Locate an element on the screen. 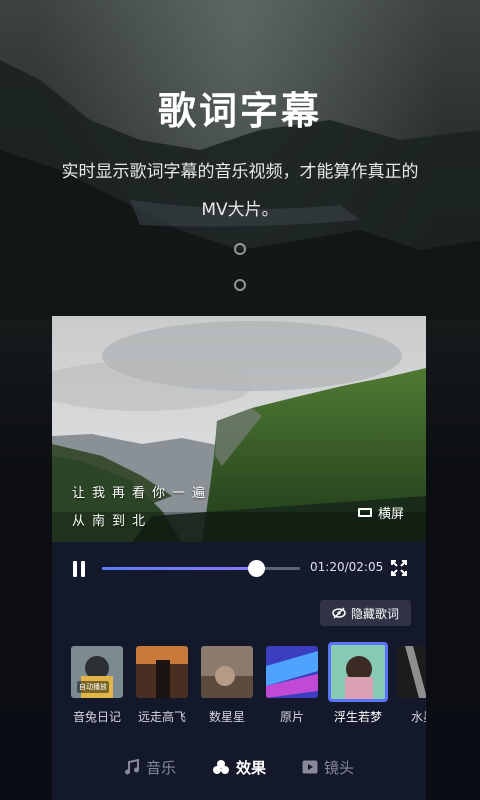 Image resolution: width=480 pixels, height=800 pixels. progress-bar is located at coordinates (201, 568).